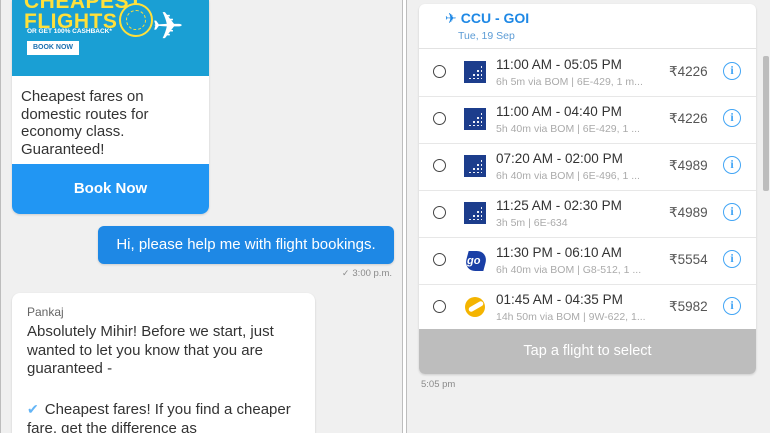  I want to click on flight-price: ₹5982, so click(688, 306).